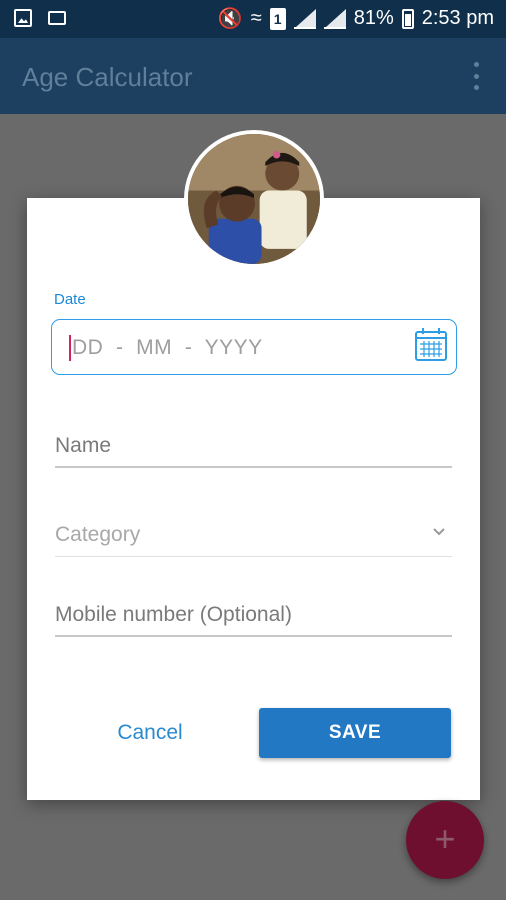  Describe the element at coordinates (70, 348) in the screenshot. I see `text-cursor` at that location.